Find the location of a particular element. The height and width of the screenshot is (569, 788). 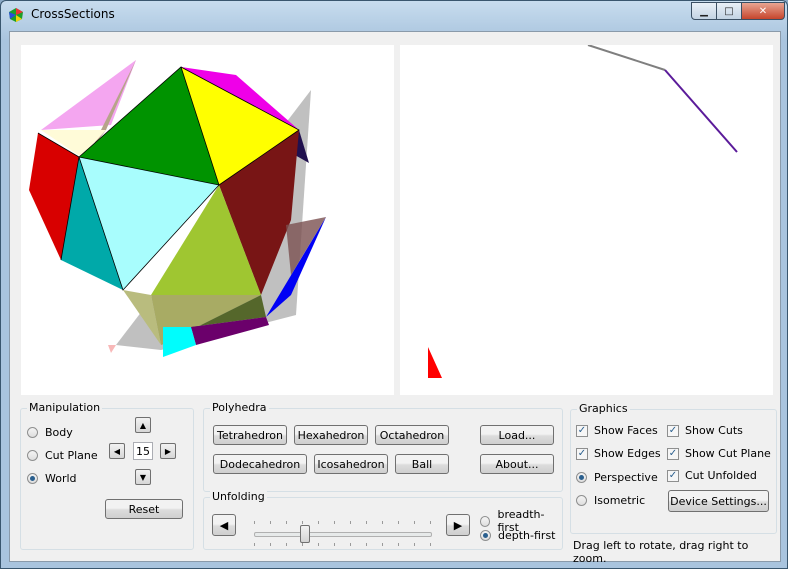

tetrahedron-button: Tetrahedron is located at coordinates (250, 435).